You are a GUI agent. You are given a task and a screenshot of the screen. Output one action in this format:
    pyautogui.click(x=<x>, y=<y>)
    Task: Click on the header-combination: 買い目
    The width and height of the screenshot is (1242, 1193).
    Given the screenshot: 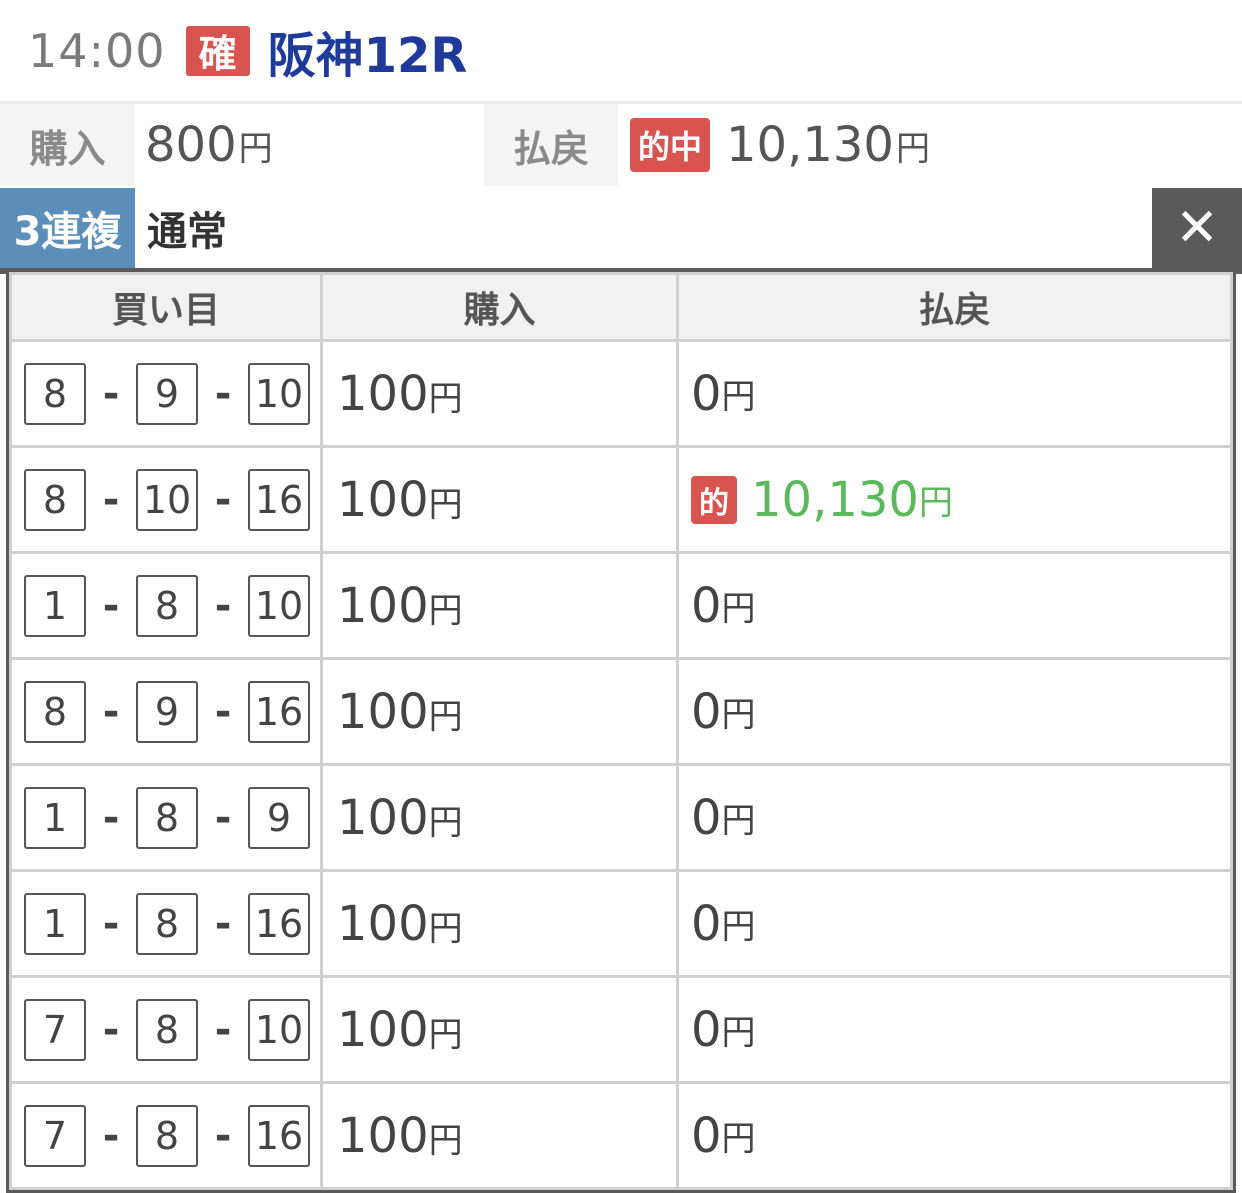 What is the action you would take?
    pyautogui.click(x=166, y=307)
    